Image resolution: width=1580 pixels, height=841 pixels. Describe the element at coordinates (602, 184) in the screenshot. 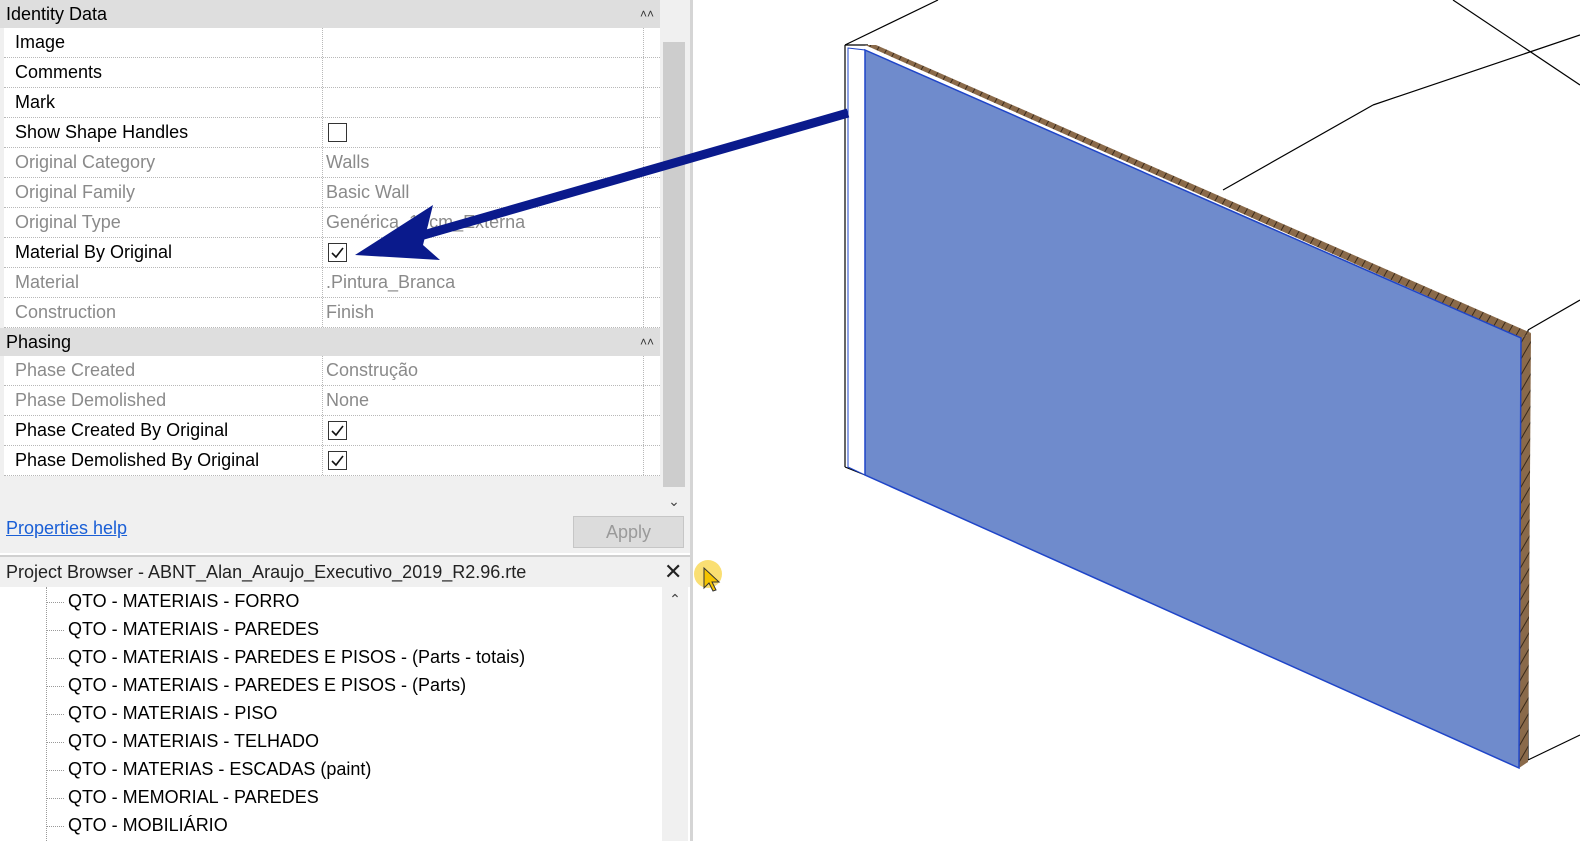

I see `annotation-arrow` at that location.